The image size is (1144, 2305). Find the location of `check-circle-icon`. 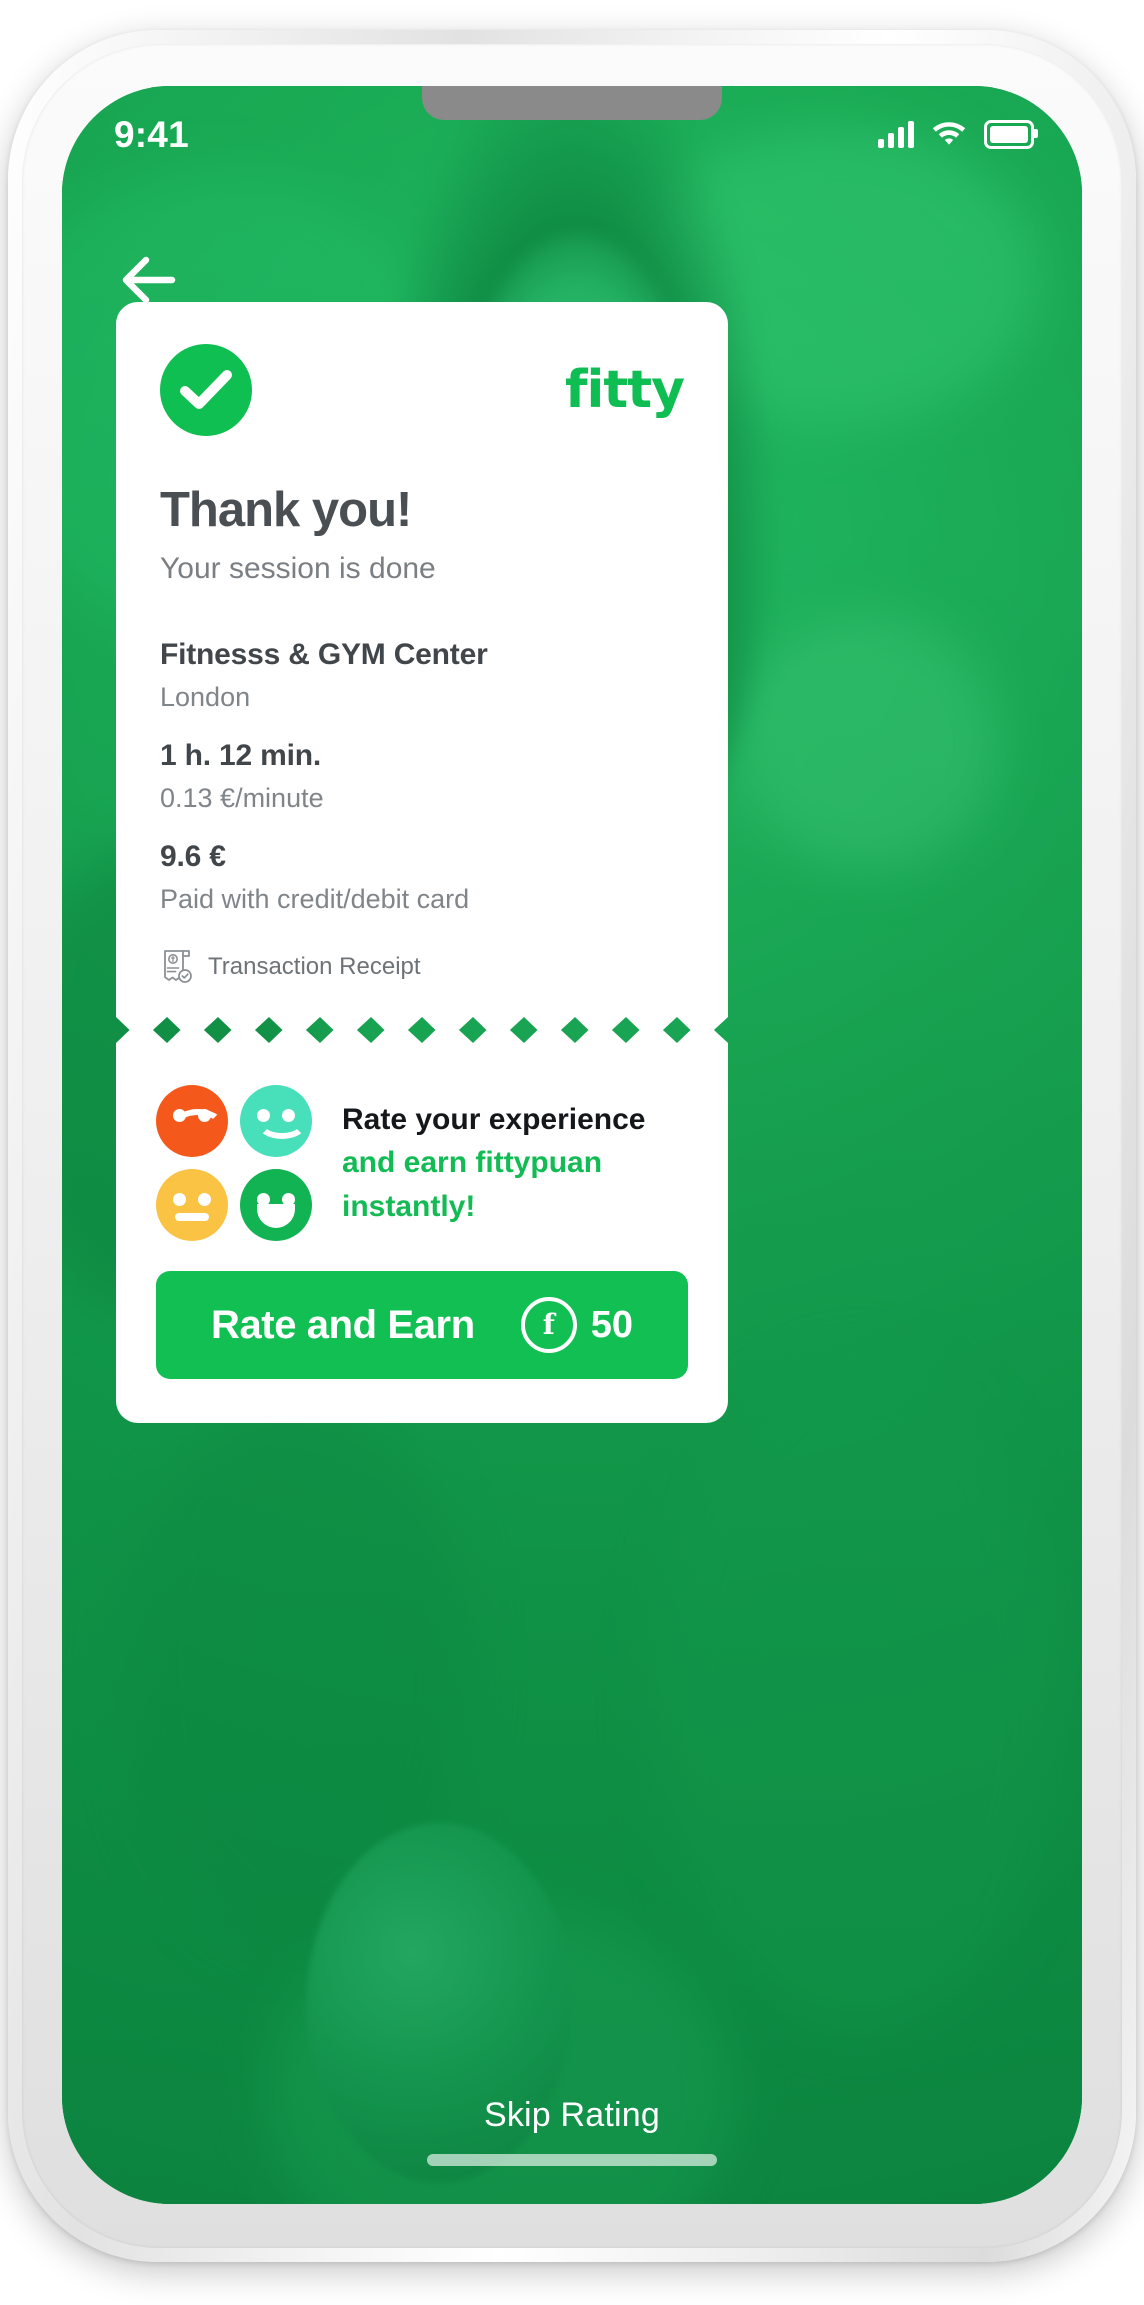

check-circle-icon is located at coordinates (206, 390).